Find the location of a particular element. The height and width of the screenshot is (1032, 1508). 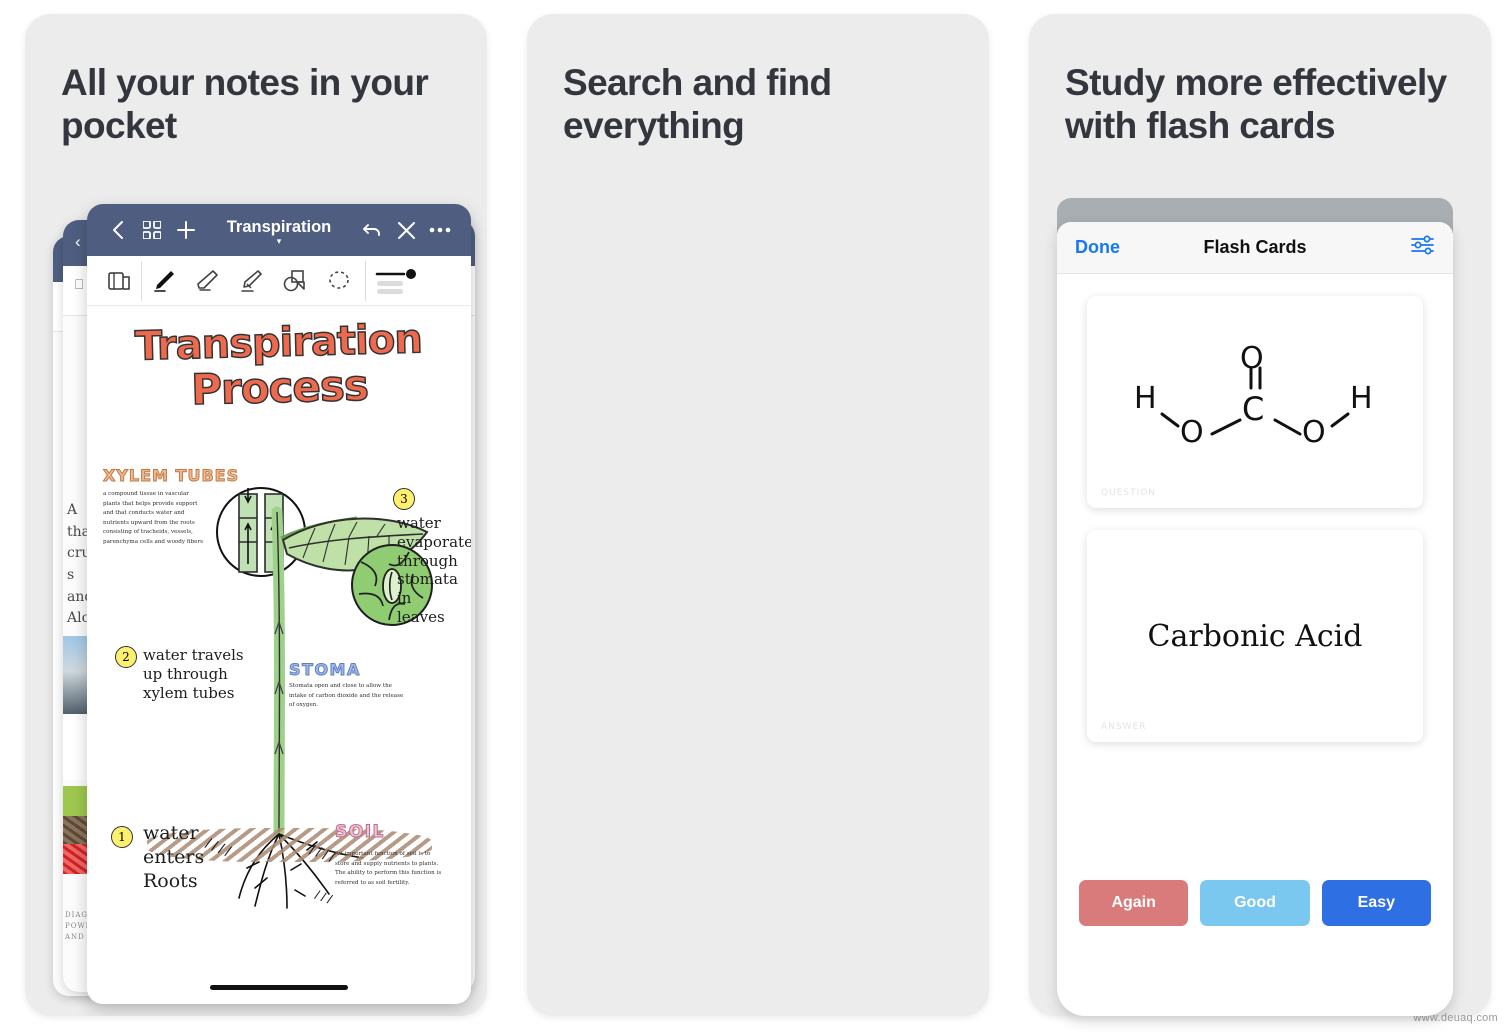

molecule-drawing: H O C O O H is located at coordinates (1253, 396).